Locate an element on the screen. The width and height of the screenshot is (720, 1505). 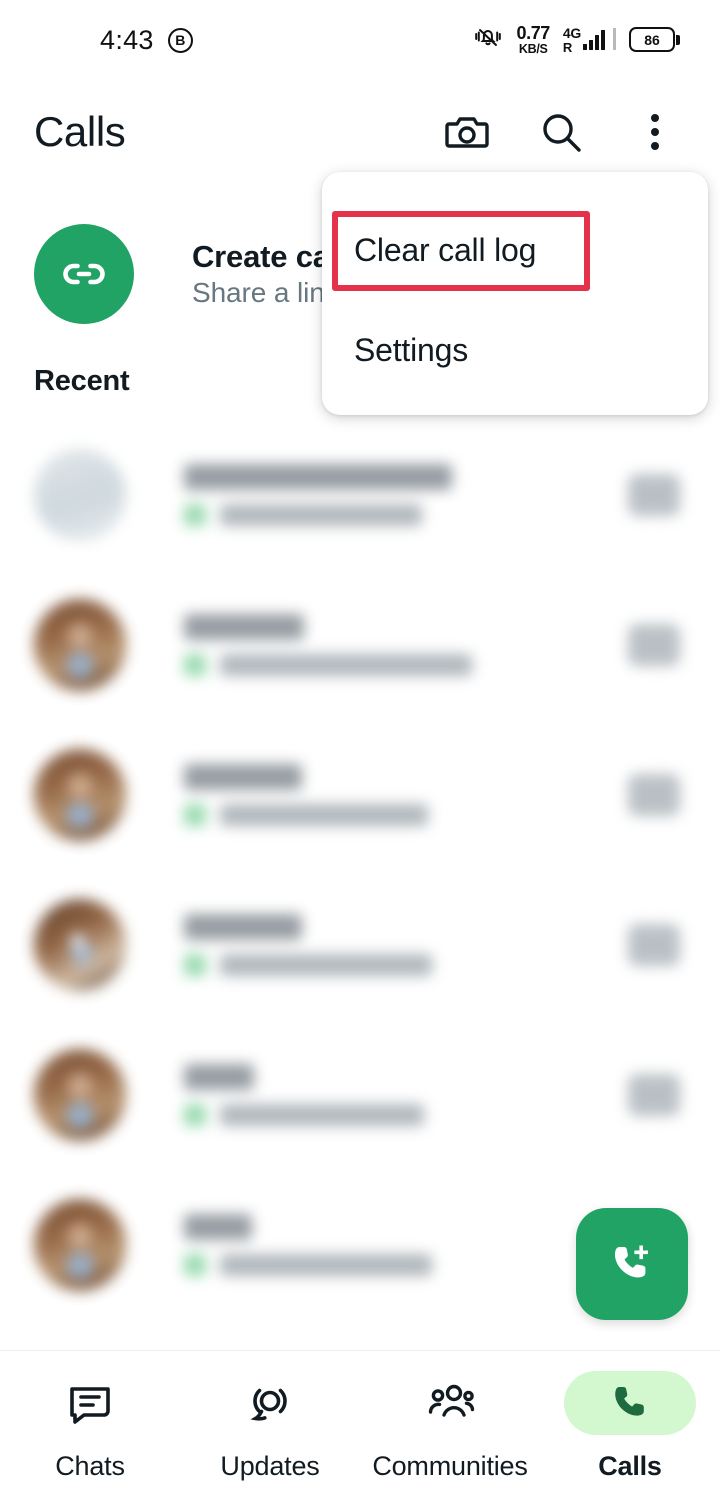
signal-indicator: 4G R is located at coordinates (589, 40).